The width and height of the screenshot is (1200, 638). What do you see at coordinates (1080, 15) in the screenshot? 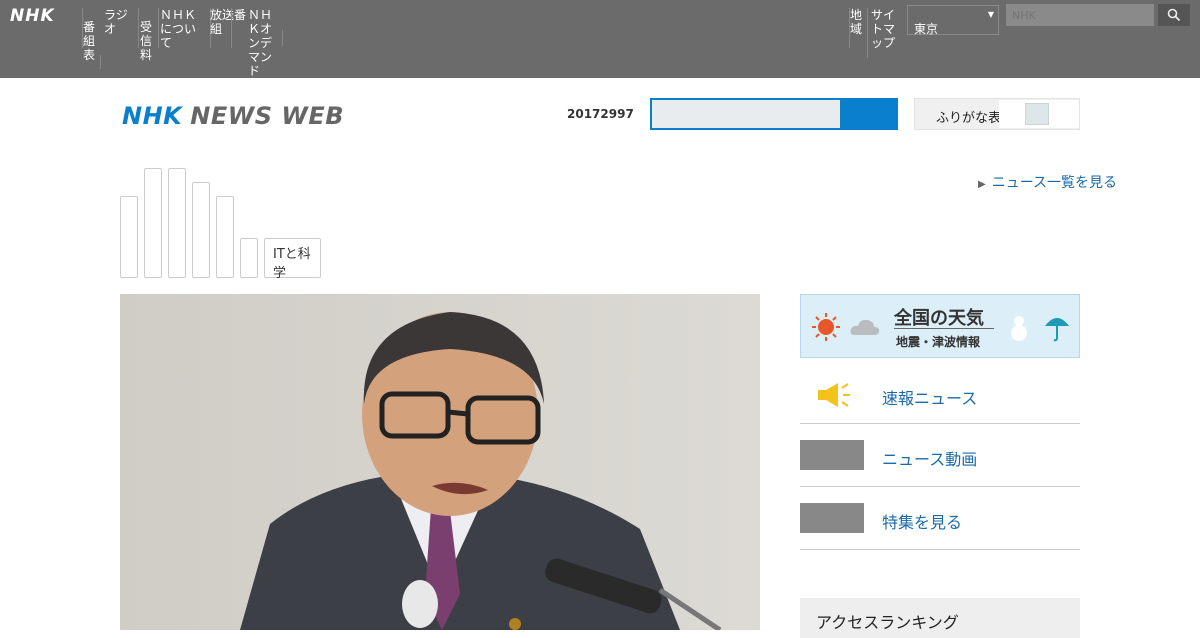
I see `global-search-input` at bounding box center [1080, 15].